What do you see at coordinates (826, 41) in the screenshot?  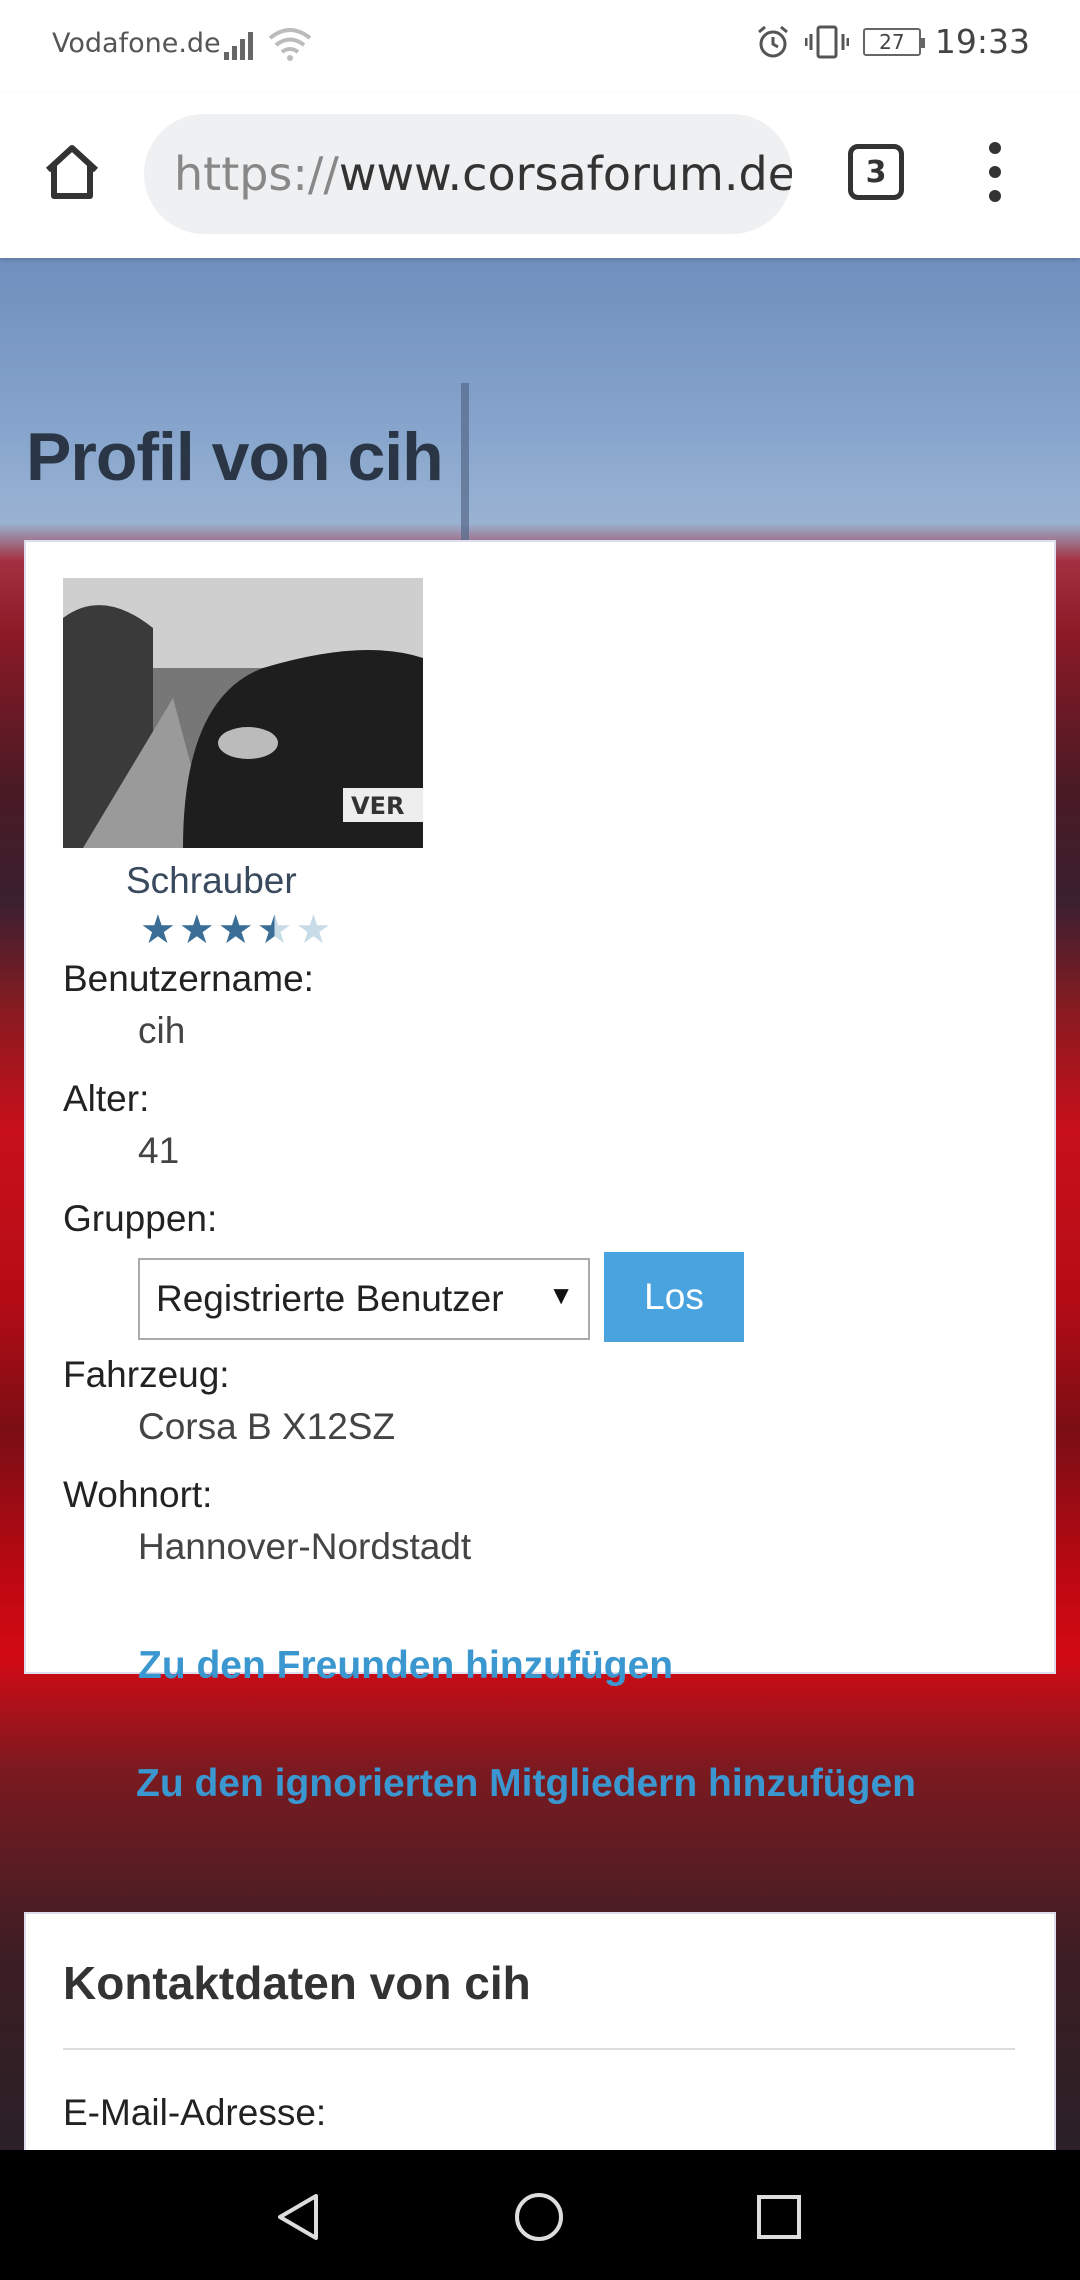 I see `vibrate-icon` at bounding box center [826, 41].